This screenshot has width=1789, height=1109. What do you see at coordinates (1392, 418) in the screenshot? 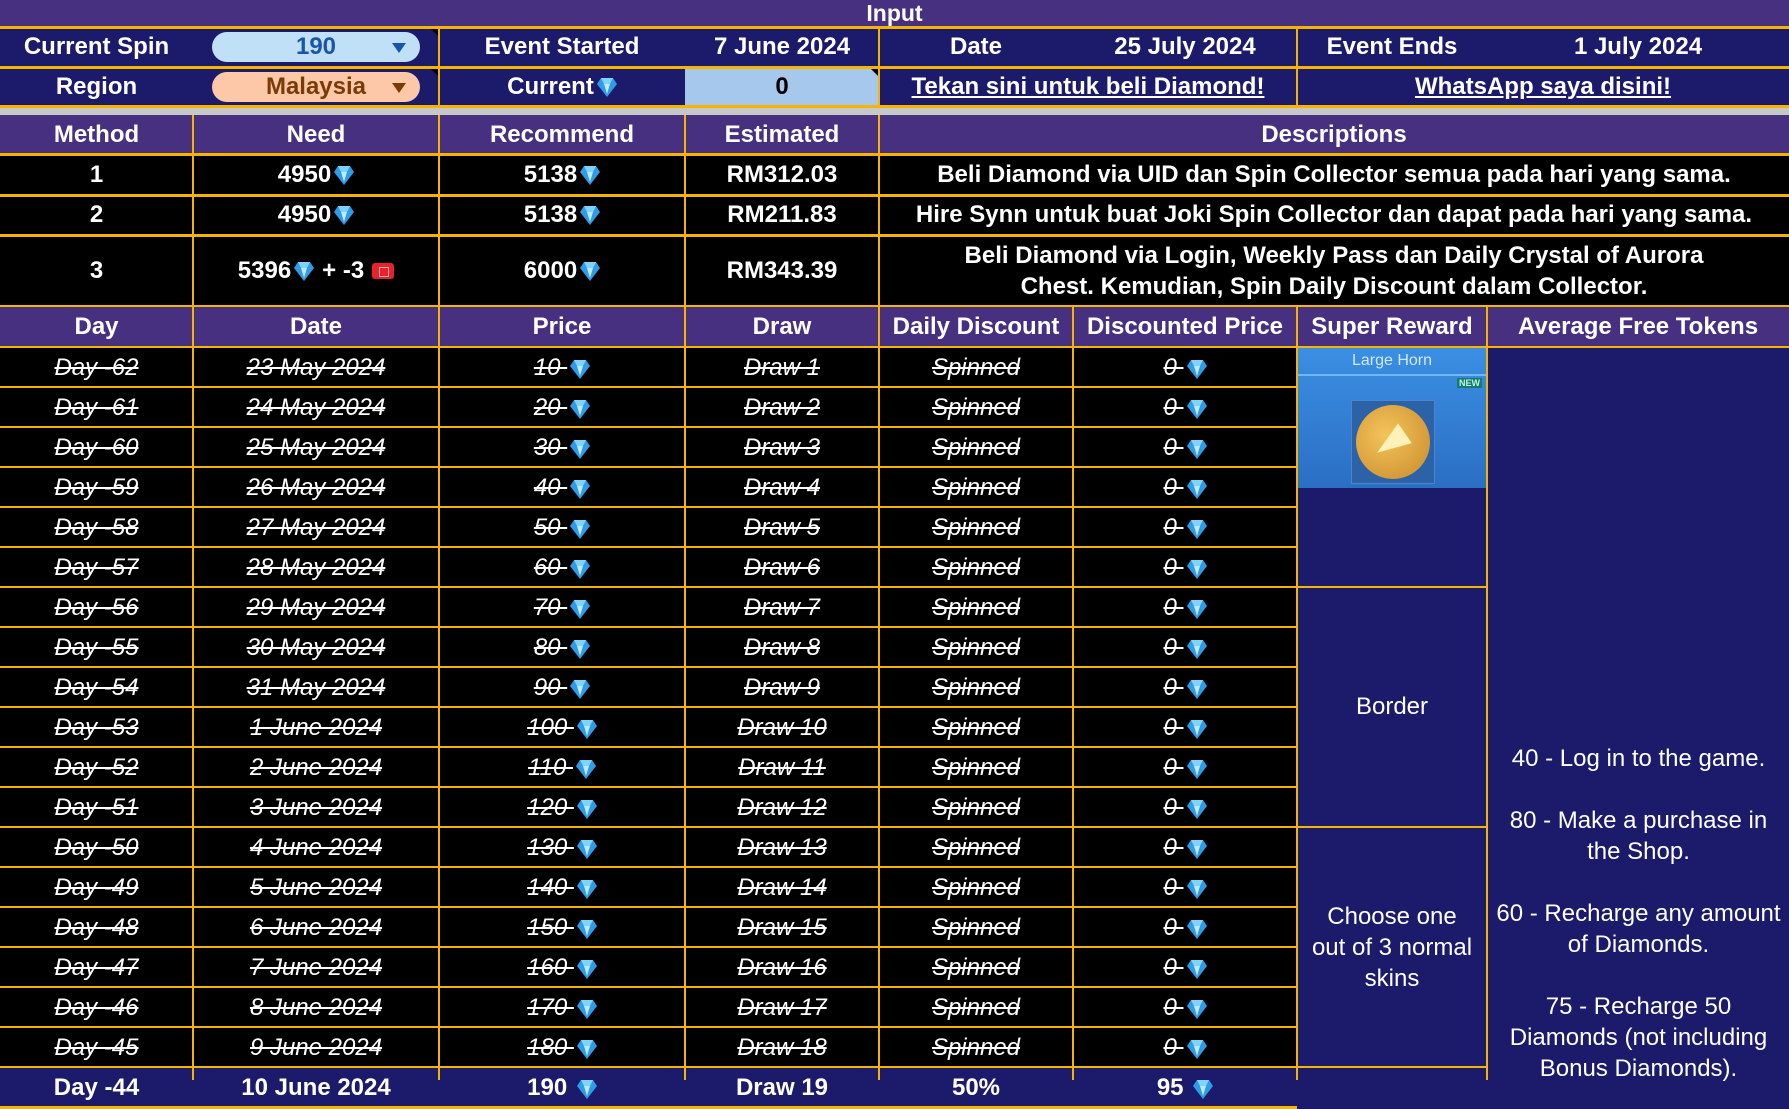
I see `super-reward-large-horn: Large Horn NEW` at bounding box center [1392, 418].